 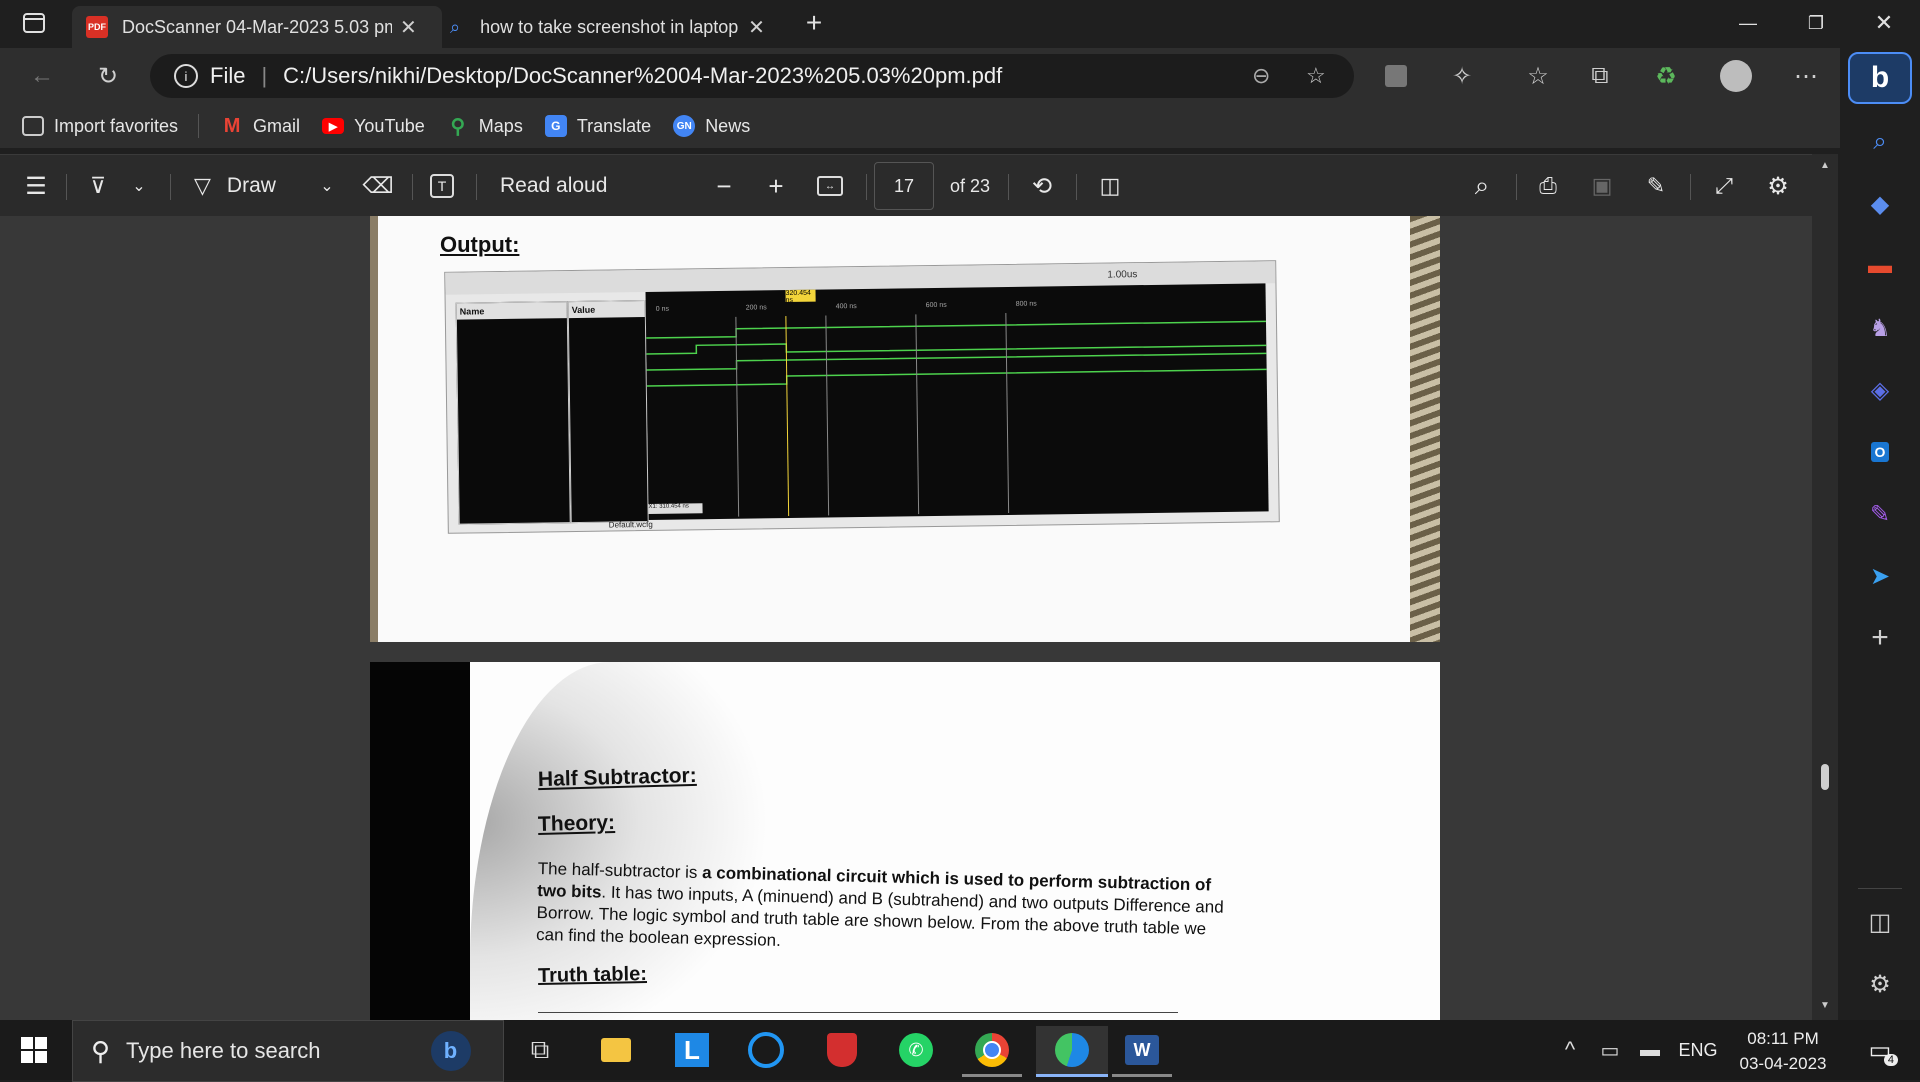 I want to click on toolbar-separator, so click(x=66, y=187).